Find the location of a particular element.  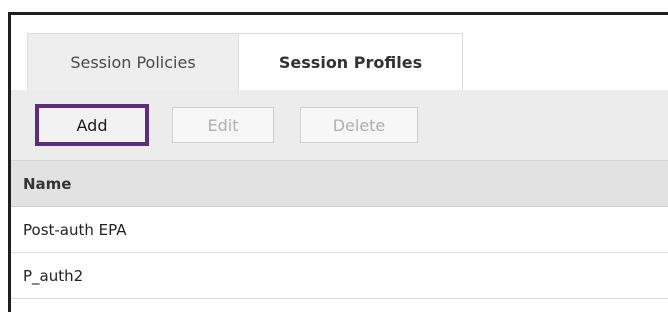

tab-label: Session Policies is located at coordinates (133, 62).